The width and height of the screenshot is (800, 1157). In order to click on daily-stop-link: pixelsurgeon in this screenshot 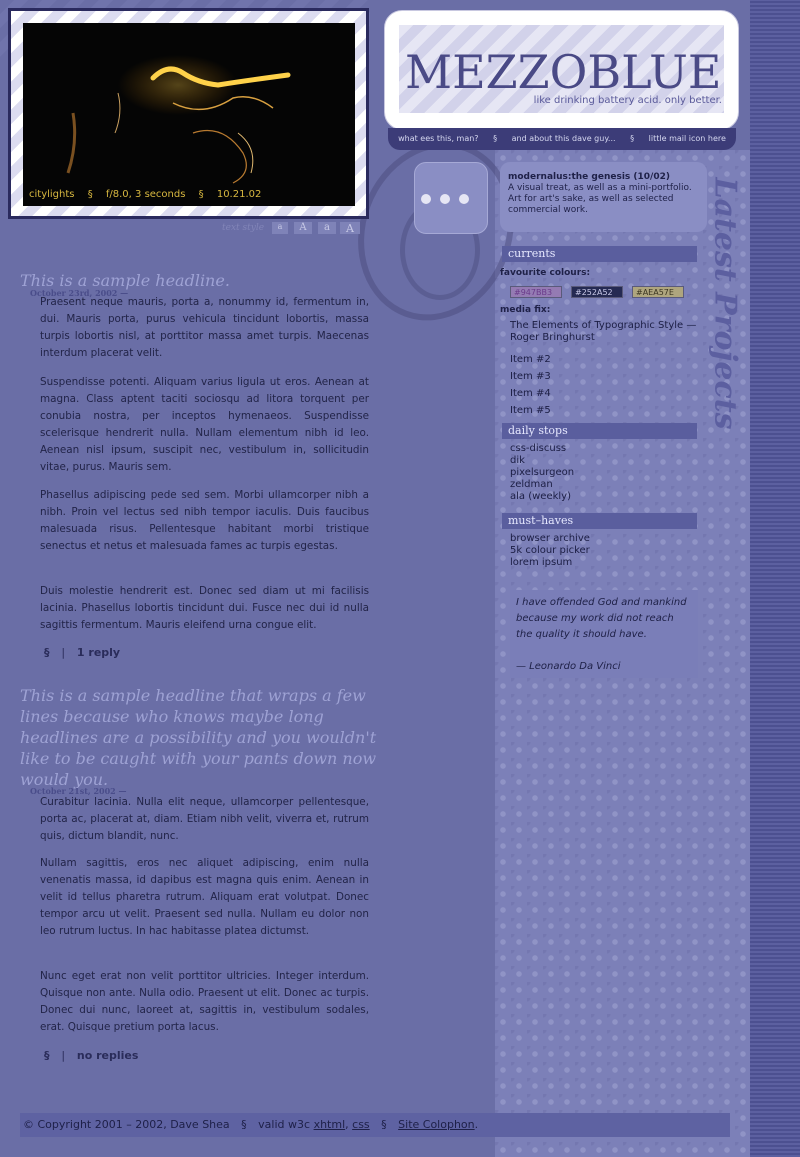, I will do `click(542, 473)`.